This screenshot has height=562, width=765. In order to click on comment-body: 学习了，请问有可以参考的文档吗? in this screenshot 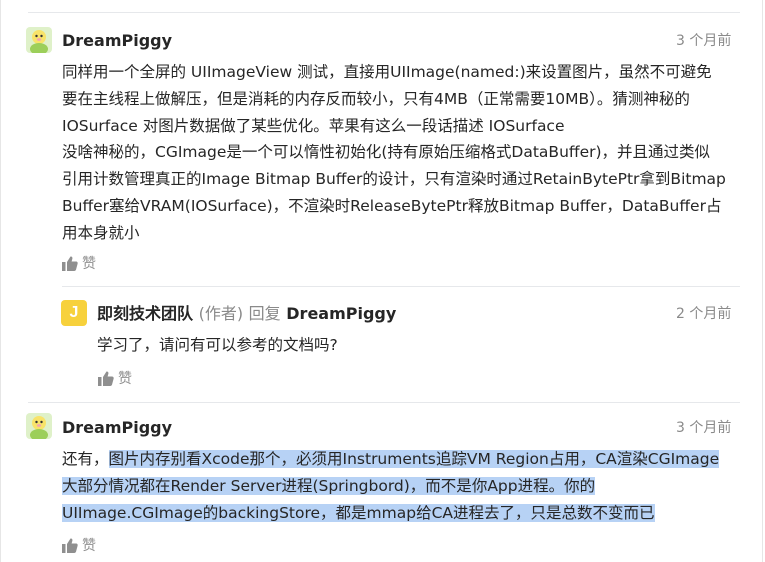, I will do `click(217, 345)`.